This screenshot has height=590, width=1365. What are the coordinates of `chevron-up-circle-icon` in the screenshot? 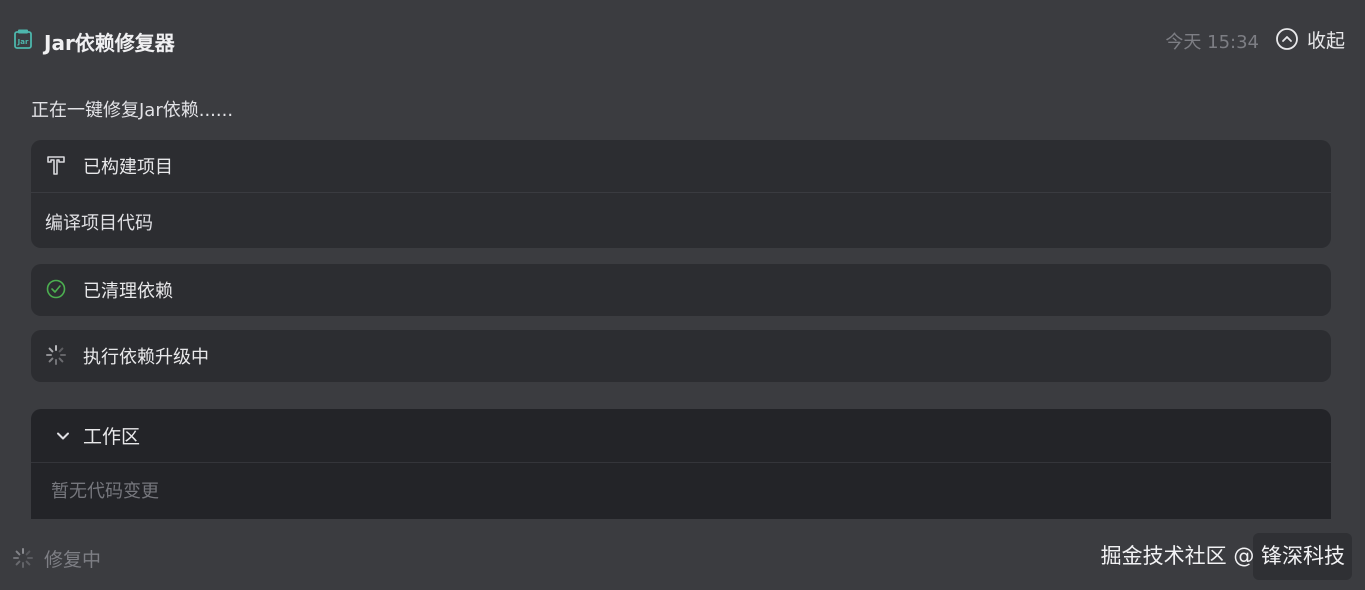 It's located at (1287, 39).